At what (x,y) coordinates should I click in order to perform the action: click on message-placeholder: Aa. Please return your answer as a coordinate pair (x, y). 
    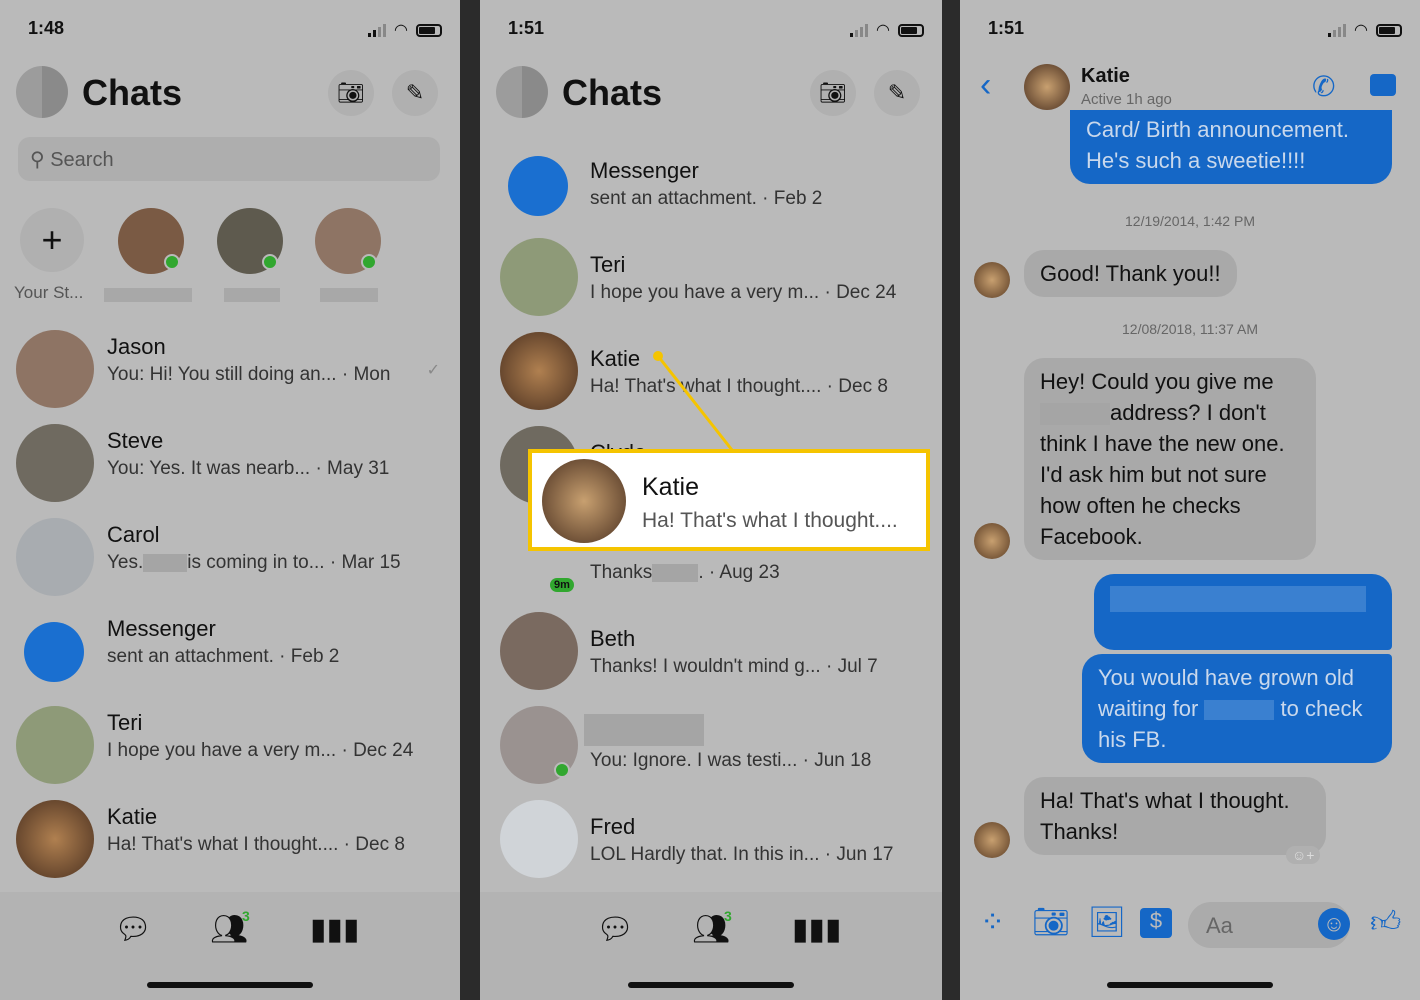
    Looking at the image, I should click on (1219, 925).